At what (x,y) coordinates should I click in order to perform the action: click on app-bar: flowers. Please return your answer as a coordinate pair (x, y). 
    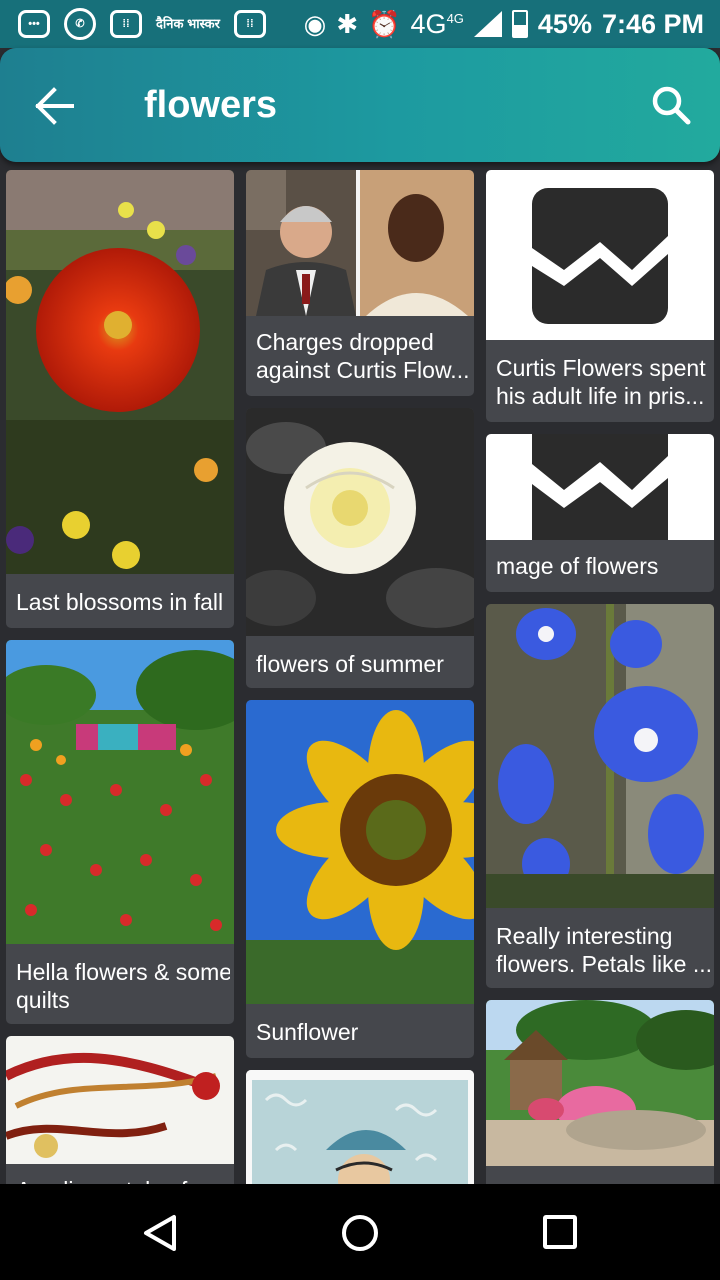
    Looking at the image, I should click on (360, 105).